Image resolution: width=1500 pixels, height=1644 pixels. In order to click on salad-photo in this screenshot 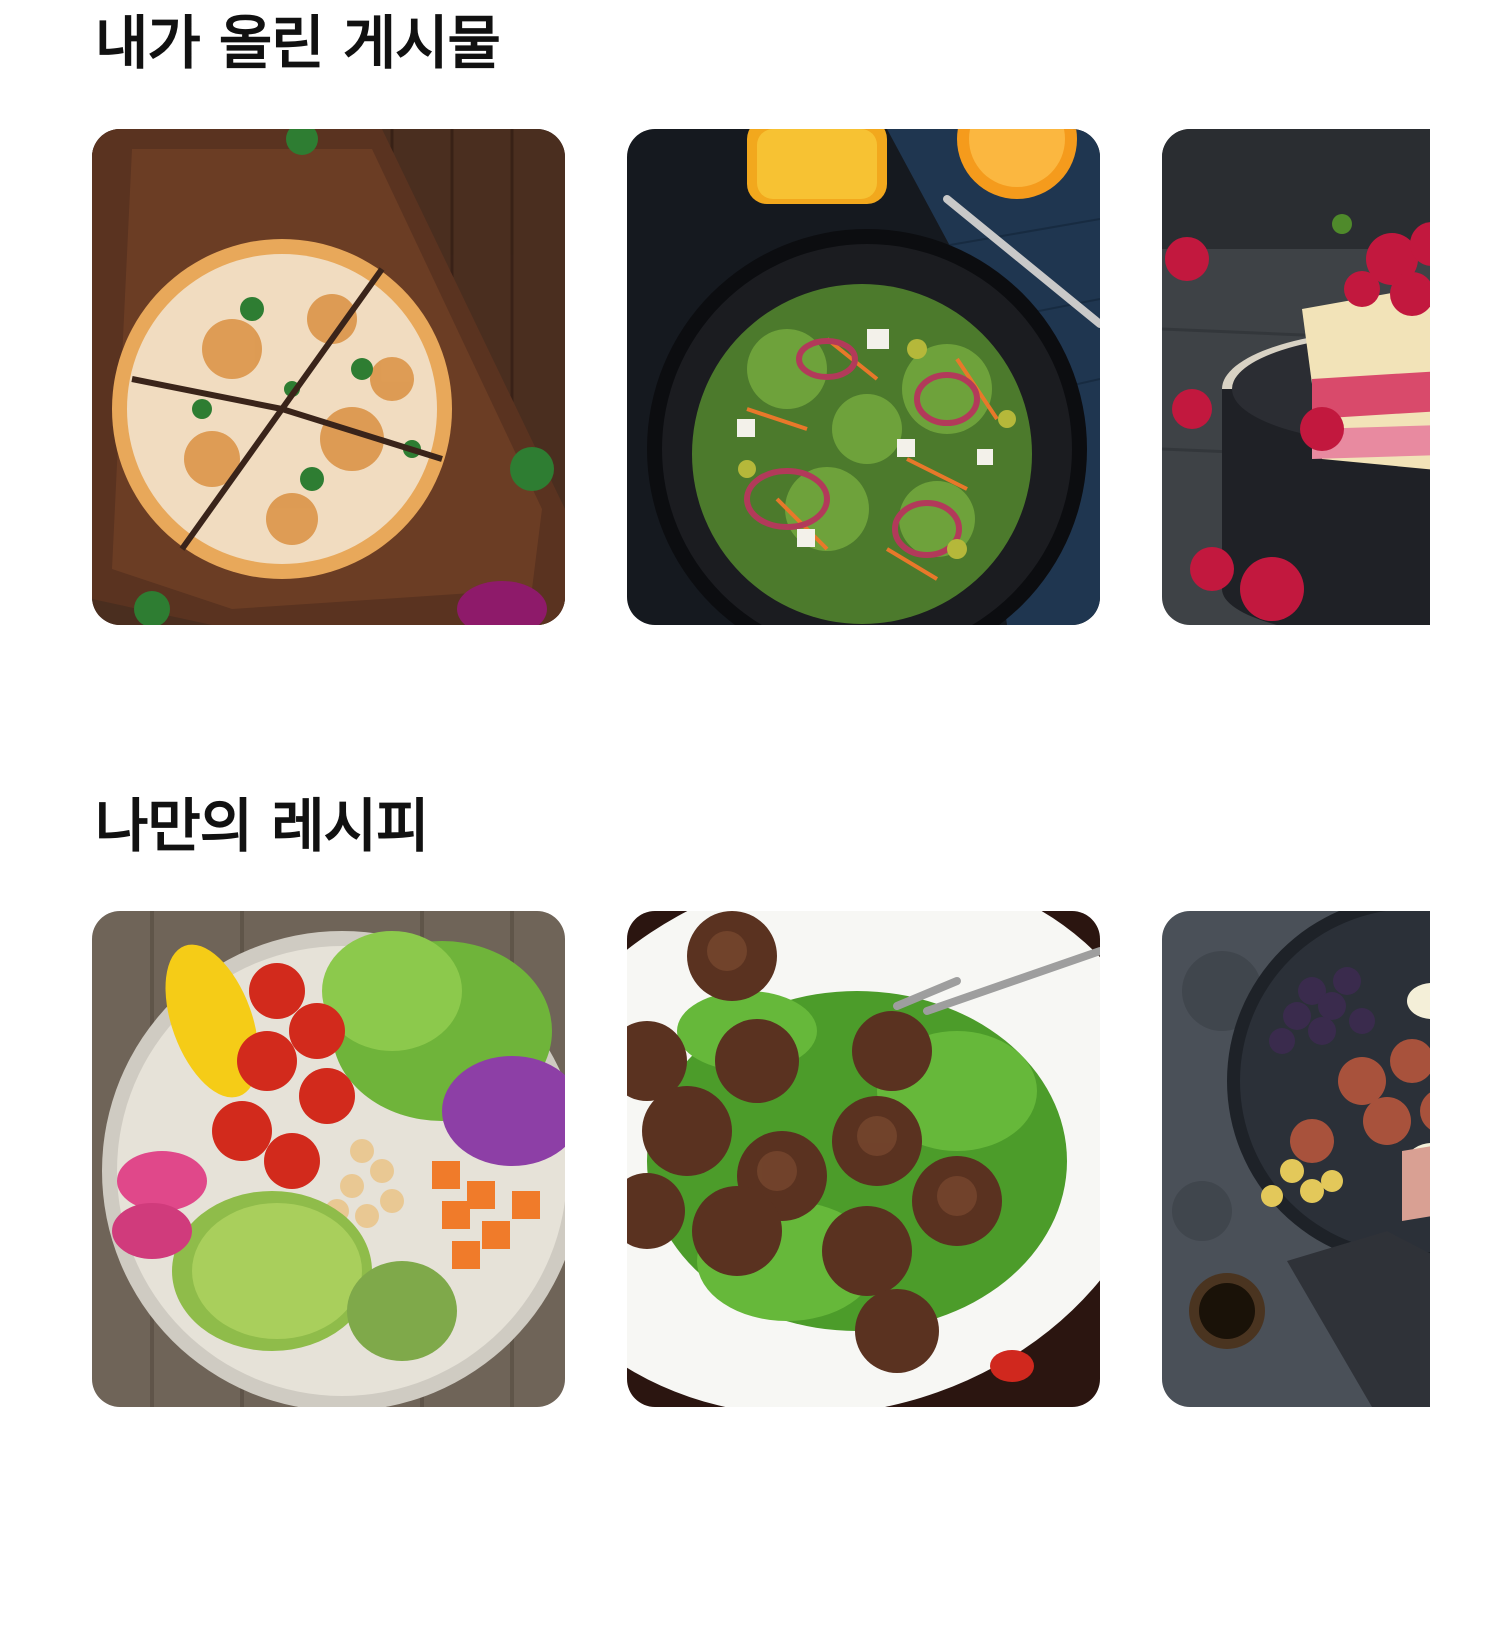, I will do `click(863, 377)`.